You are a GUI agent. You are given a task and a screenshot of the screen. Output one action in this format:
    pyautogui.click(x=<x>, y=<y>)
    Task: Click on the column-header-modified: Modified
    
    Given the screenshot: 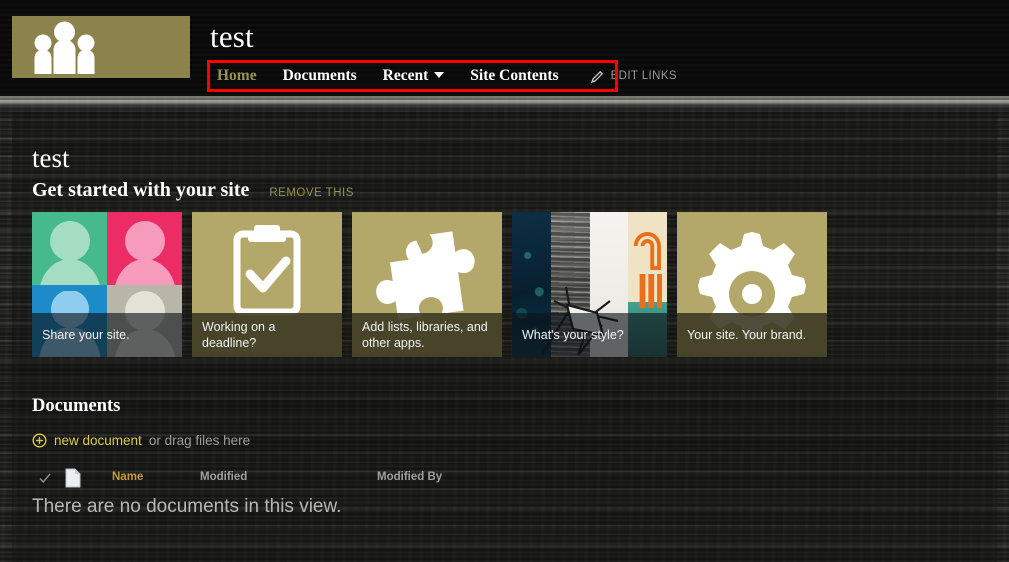 What is the action you would take?
    pyautogui.click(x=223, y=477)
    